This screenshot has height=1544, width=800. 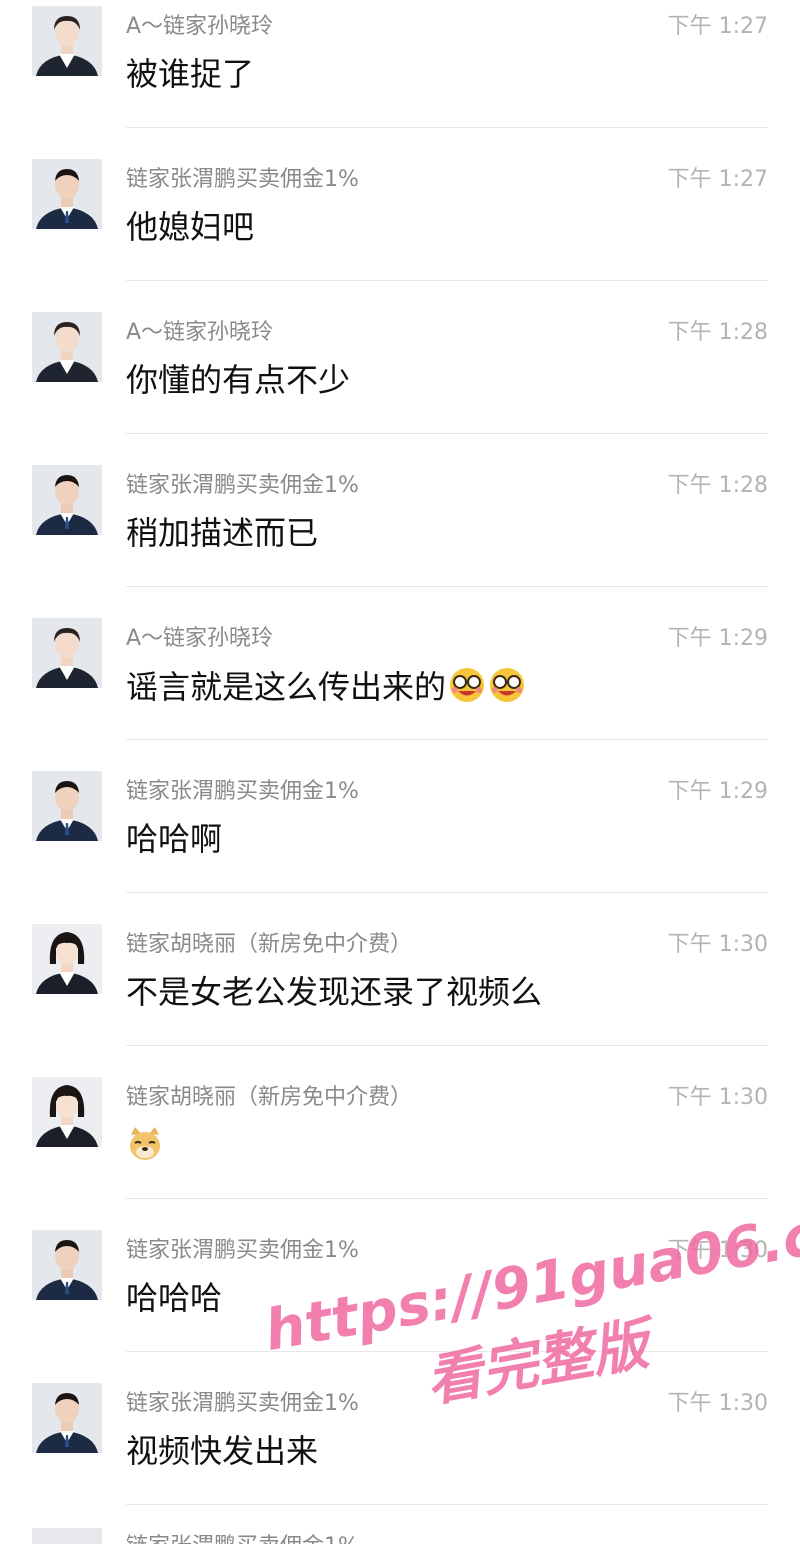 What do you see at coordinates (238, 380) in the screenshot?
I see `message-text: 你懂的有点不少` at bounding box center [238, 380].